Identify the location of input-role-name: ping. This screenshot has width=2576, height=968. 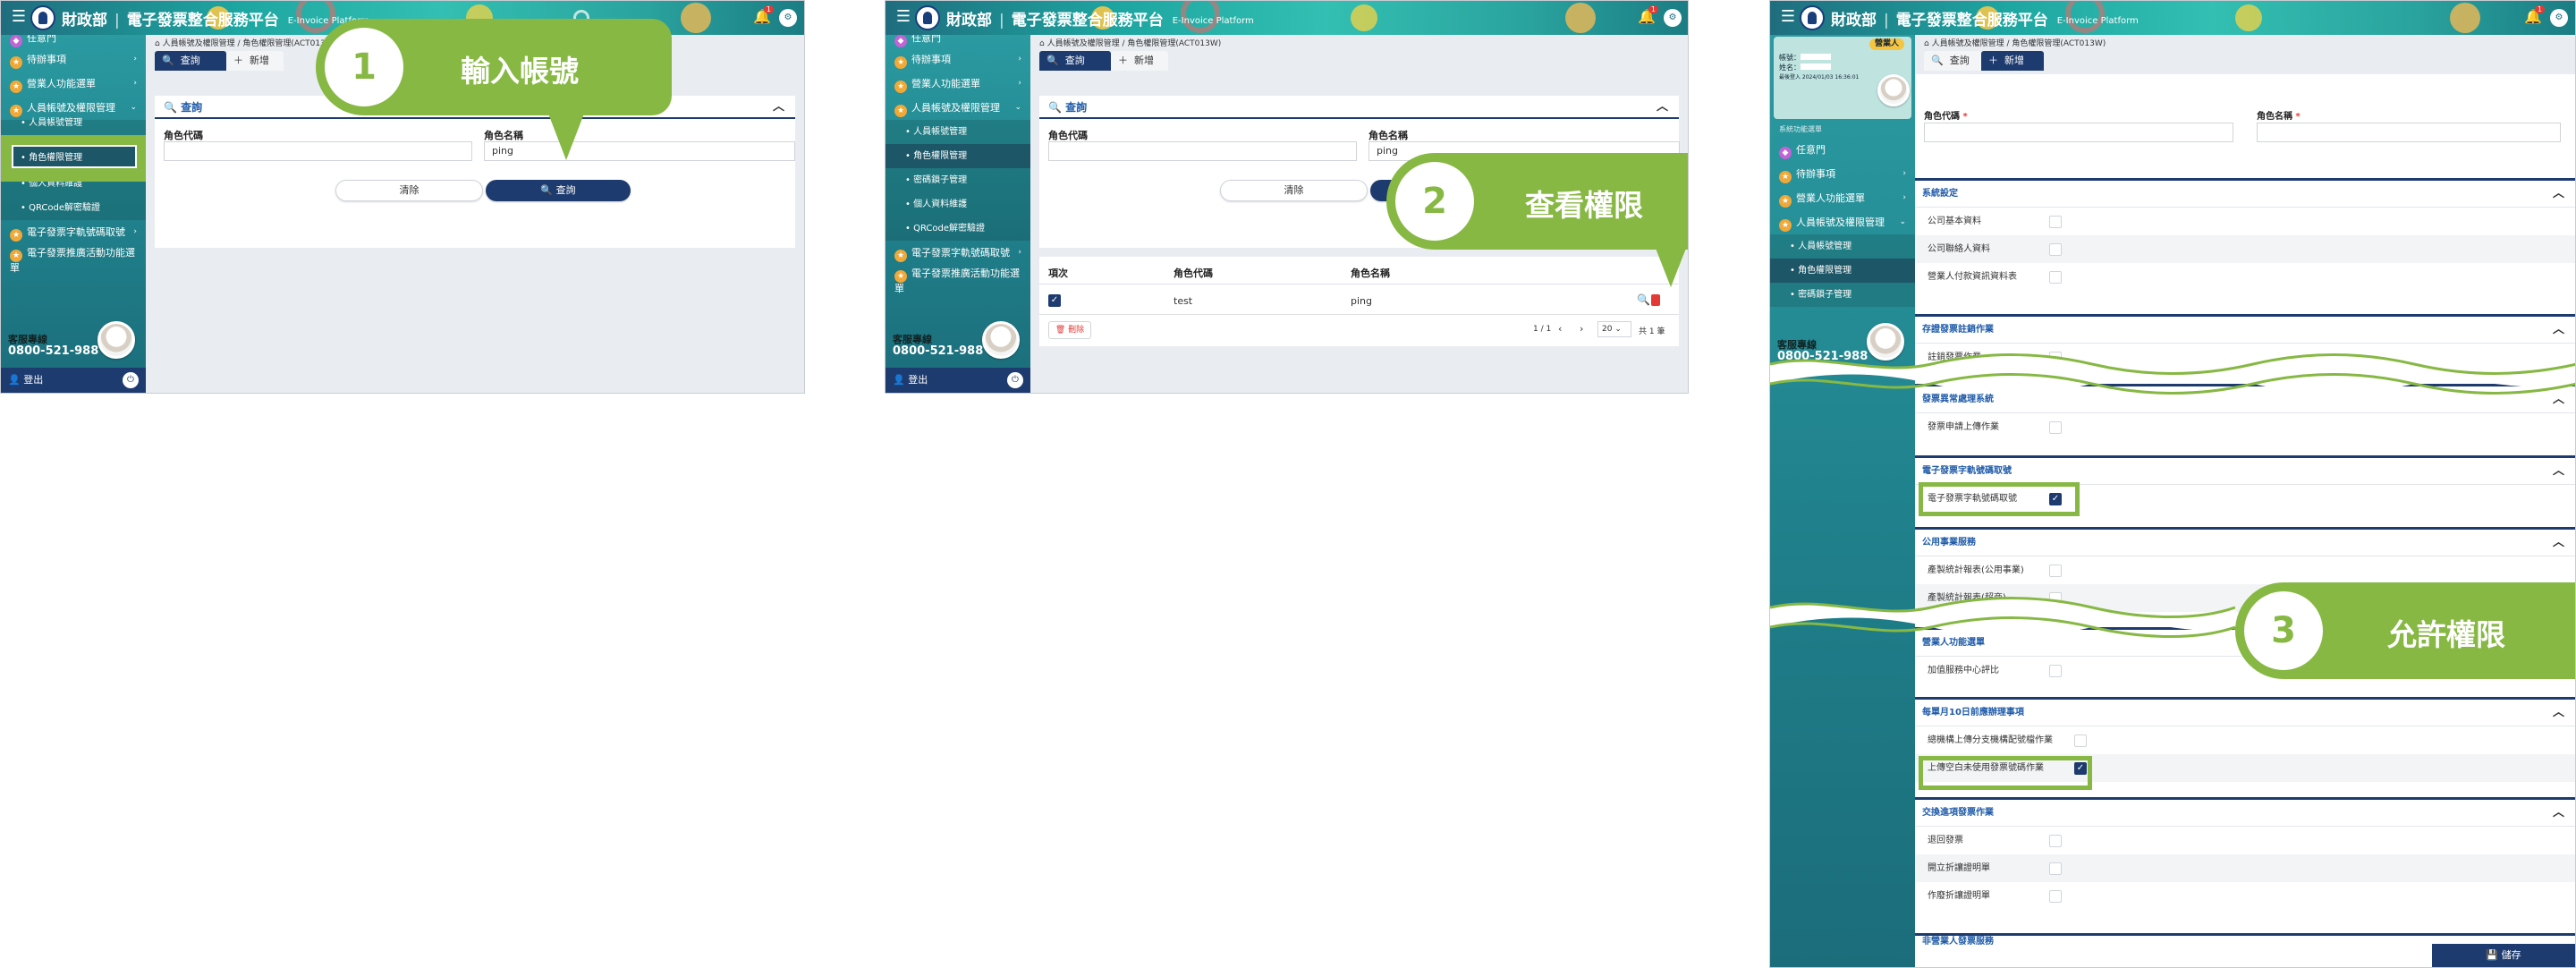
(639, 151).